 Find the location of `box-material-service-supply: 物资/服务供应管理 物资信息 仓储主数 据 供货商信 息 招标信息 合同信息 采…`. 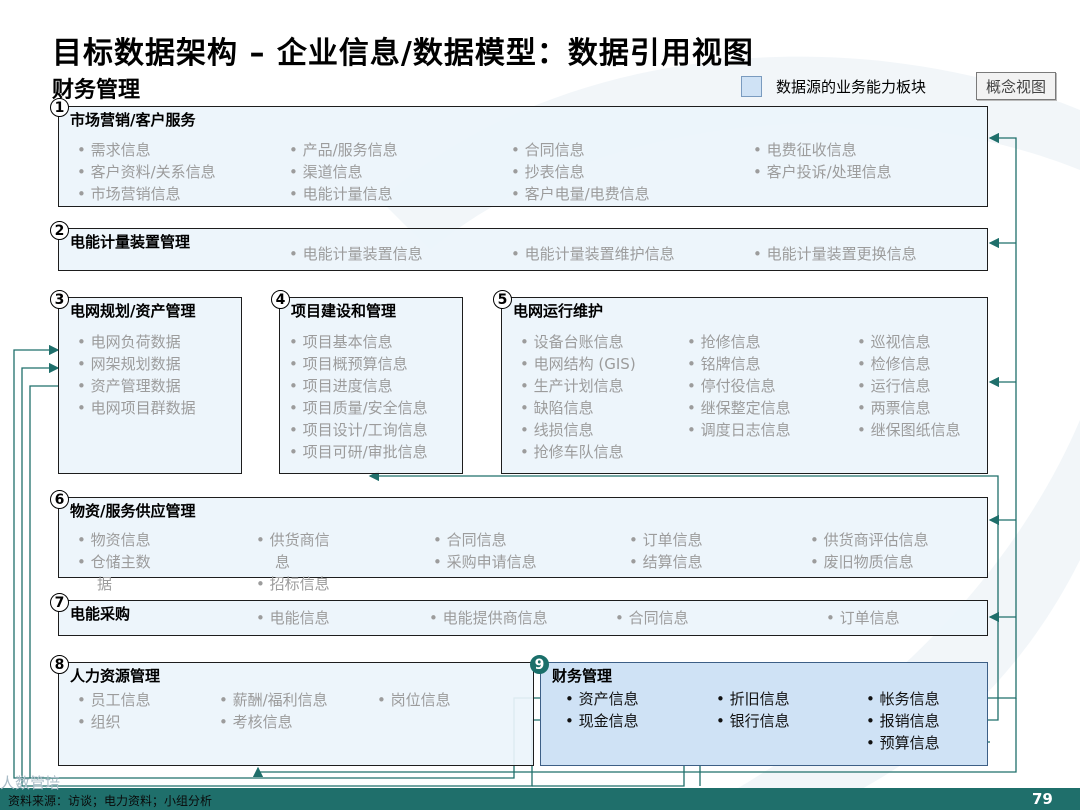

box-material-service-supply: 物资/服务供应管理 物资信息 仓储主数 据 供货商信 息 招标信息 合同信息 采… is located at coordinates (523, 545).